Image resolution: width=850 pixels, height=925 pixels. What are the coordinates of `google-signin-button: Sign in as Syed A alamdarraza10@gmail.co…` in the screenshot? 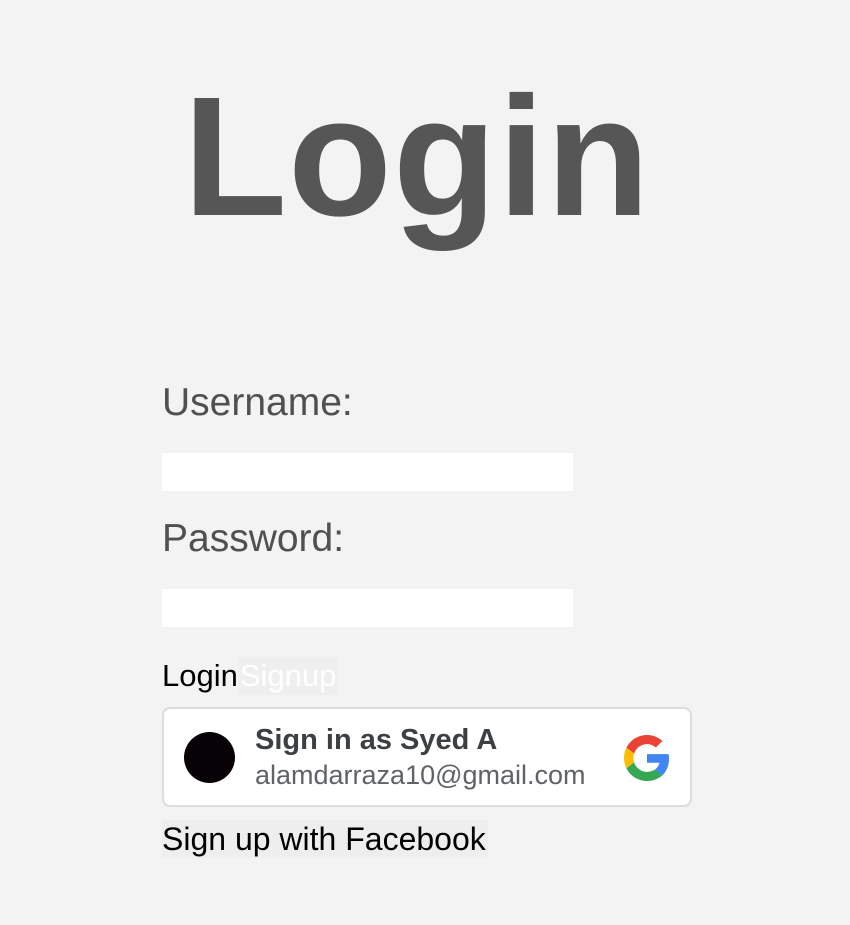 It's located at (427, 757).